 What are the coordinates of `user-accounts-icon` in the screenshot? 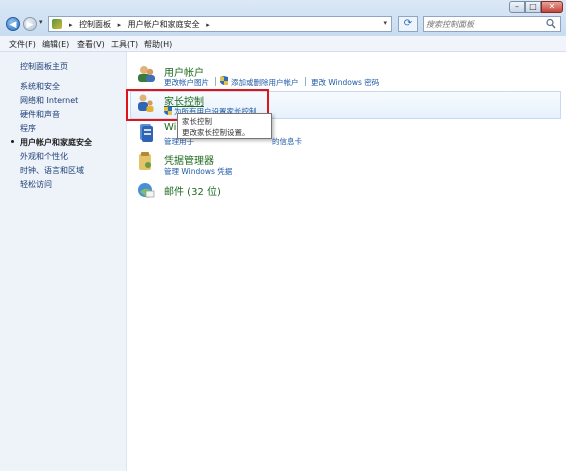 It's located at (146, 74).